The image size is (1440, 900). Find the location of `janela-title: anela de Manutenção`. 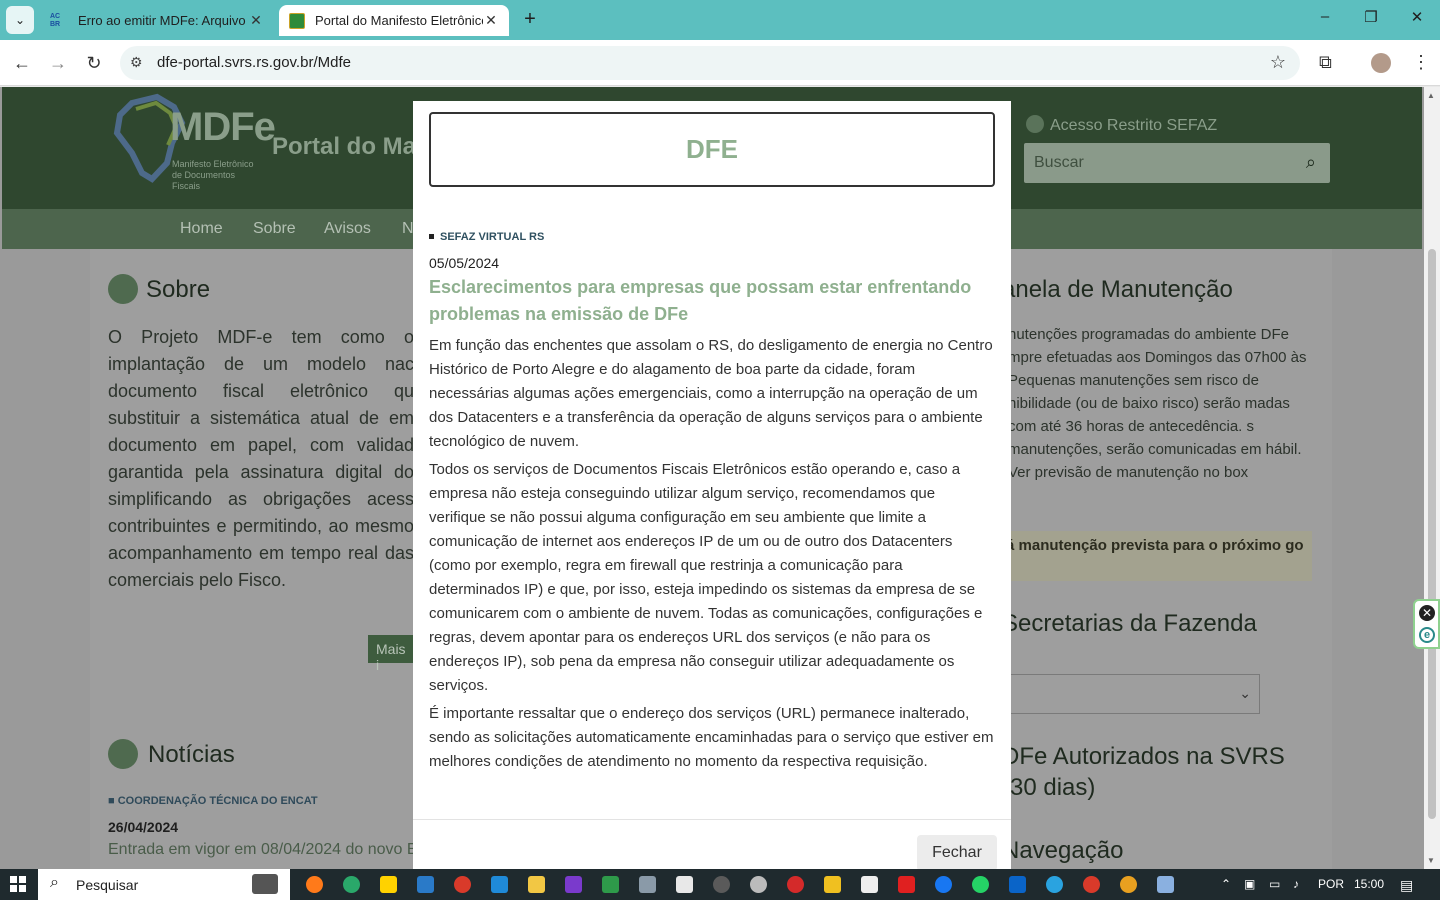

janela-title: anela de Manutenção is located at coordinates (1117, 289).